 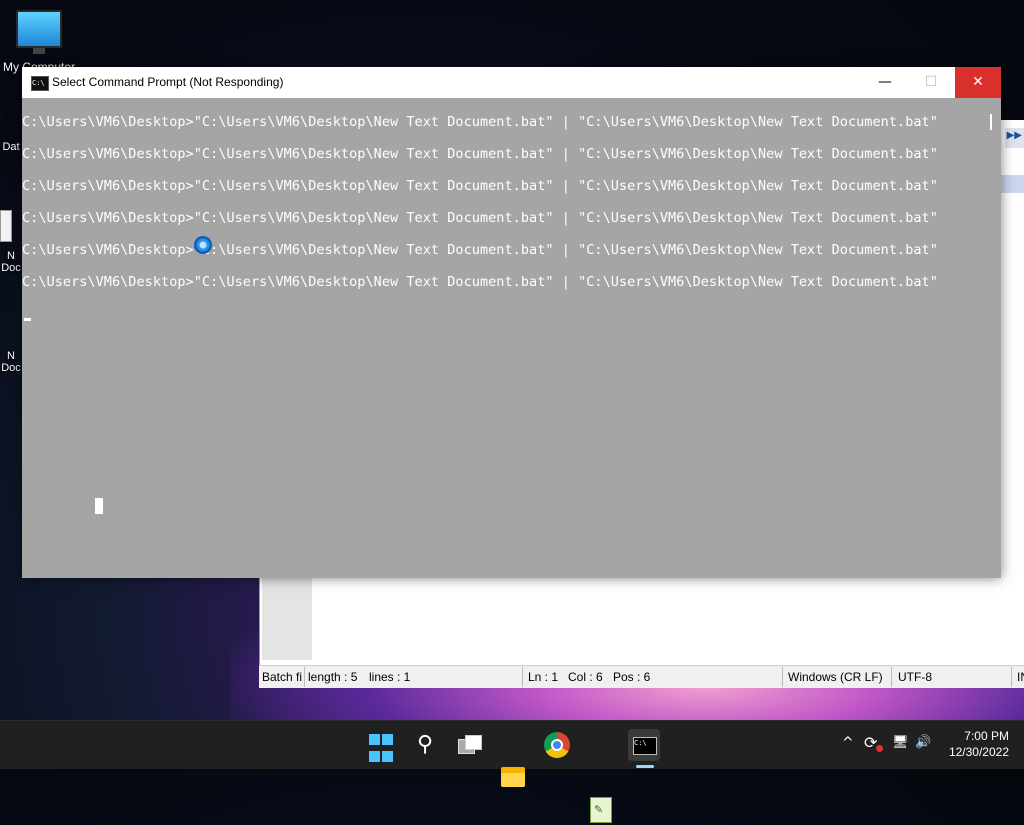 I want to click on notification-badge, so click(x=879, y=748).